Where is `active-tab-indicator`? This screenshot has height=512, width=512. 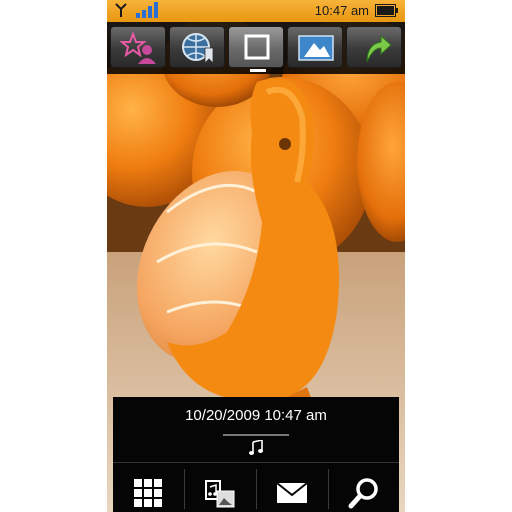
active-tab-indicator is located at coordinates (258, 70).